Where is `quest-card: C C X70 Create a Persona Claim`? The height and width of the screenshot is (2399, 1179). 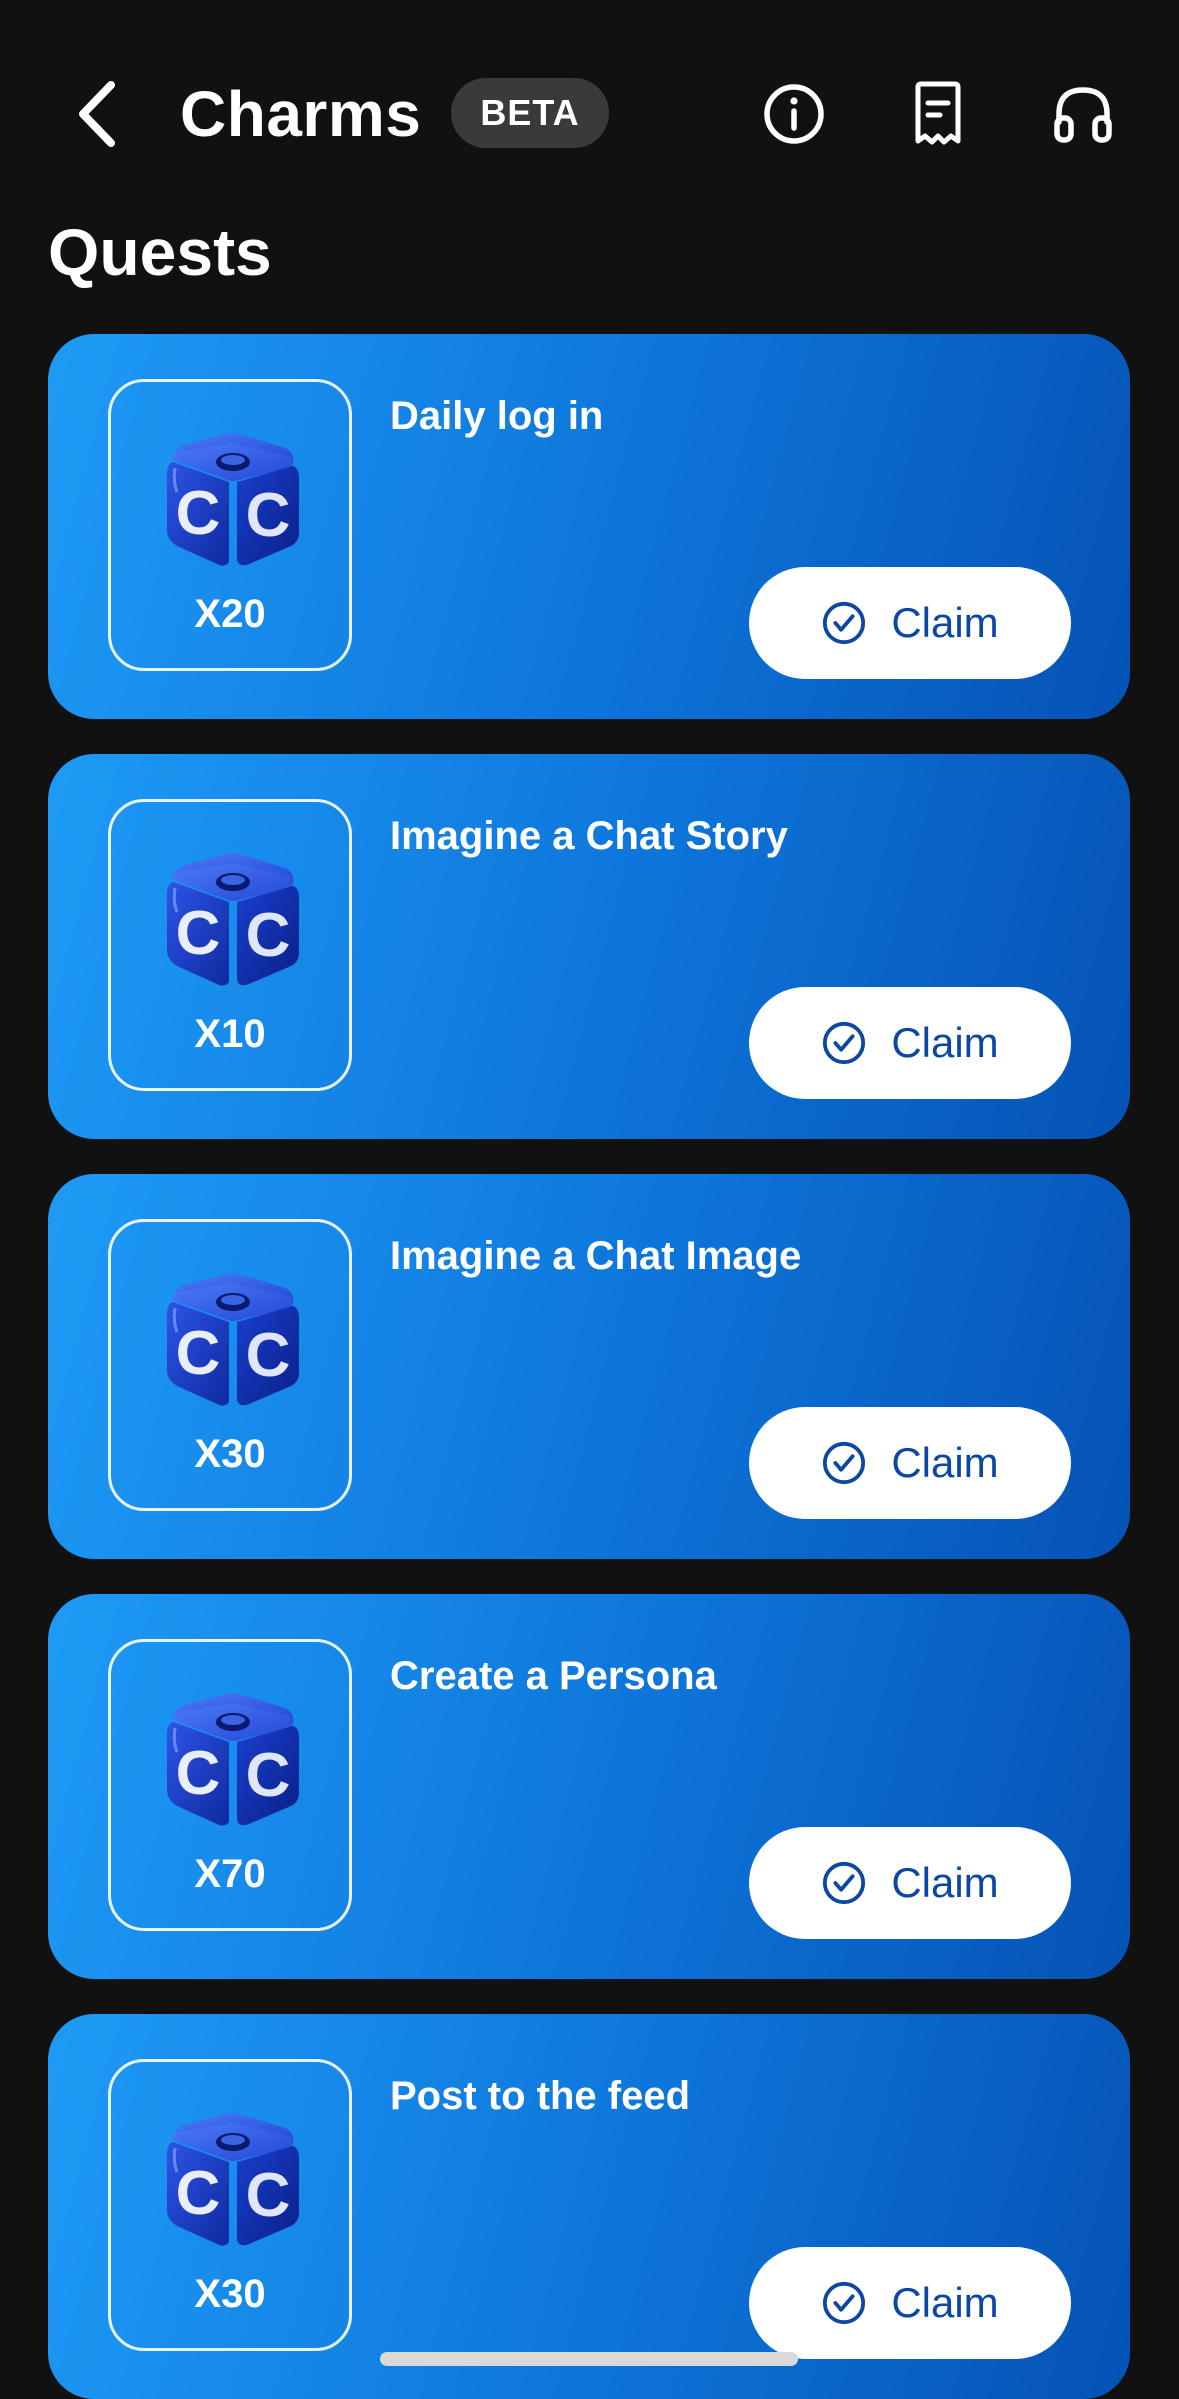
quest-card: C C X70 Create a Persona Claim is located at coordinates (589, 1786).